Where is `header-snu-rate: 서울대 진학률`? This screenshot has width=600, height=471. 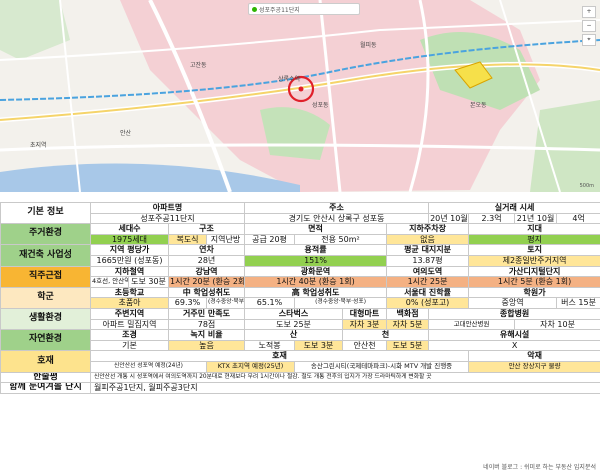 header-snu-rate: 서울대 진학률 is located at coordinates (428, 292).